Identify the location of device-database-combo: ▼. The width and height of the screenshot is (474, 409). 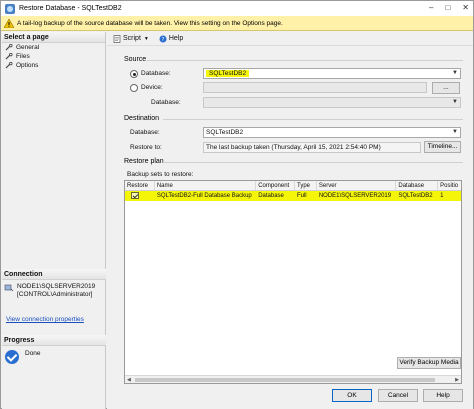
(332, 102).